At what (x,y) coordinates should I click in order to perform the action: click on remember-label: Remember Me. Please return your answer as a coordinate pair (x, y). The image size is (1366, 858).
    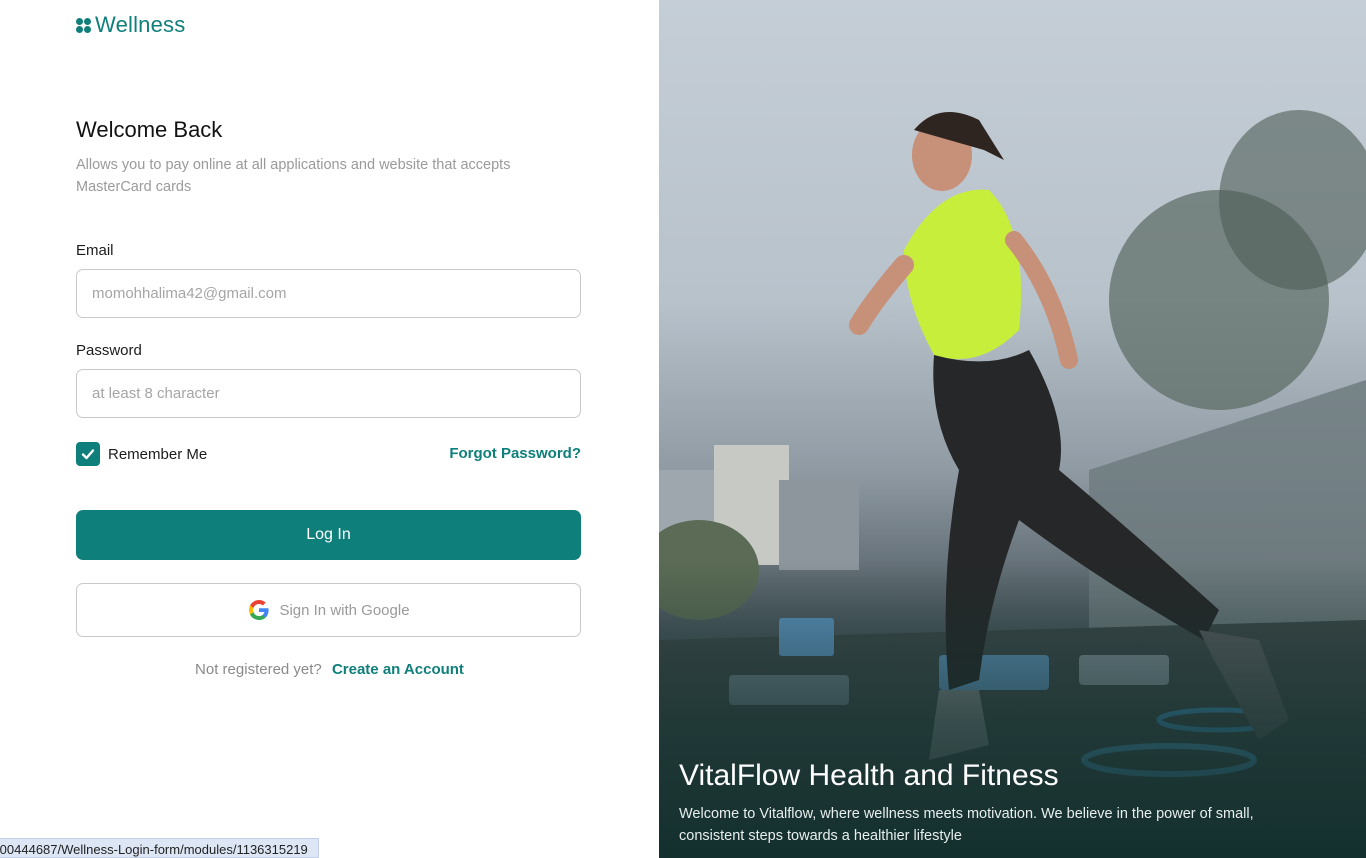
    Looking at the image, I should click on (158, 454).